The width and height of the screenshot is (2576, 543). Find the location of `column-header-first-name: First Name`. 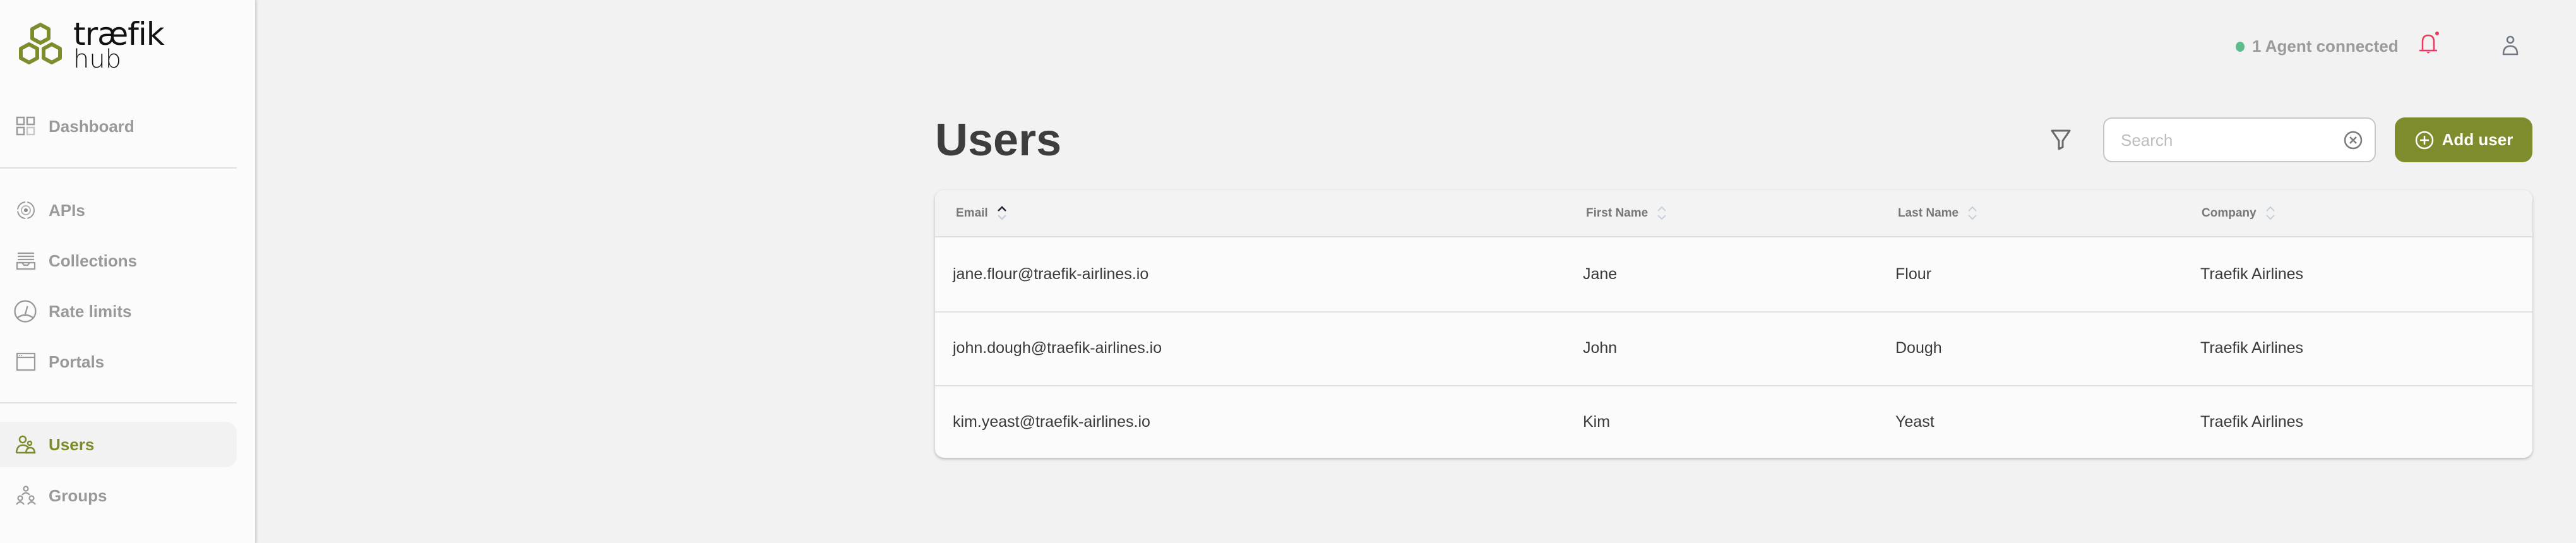

column-header-first-name: First Name is located at coordinates (1626, 213).